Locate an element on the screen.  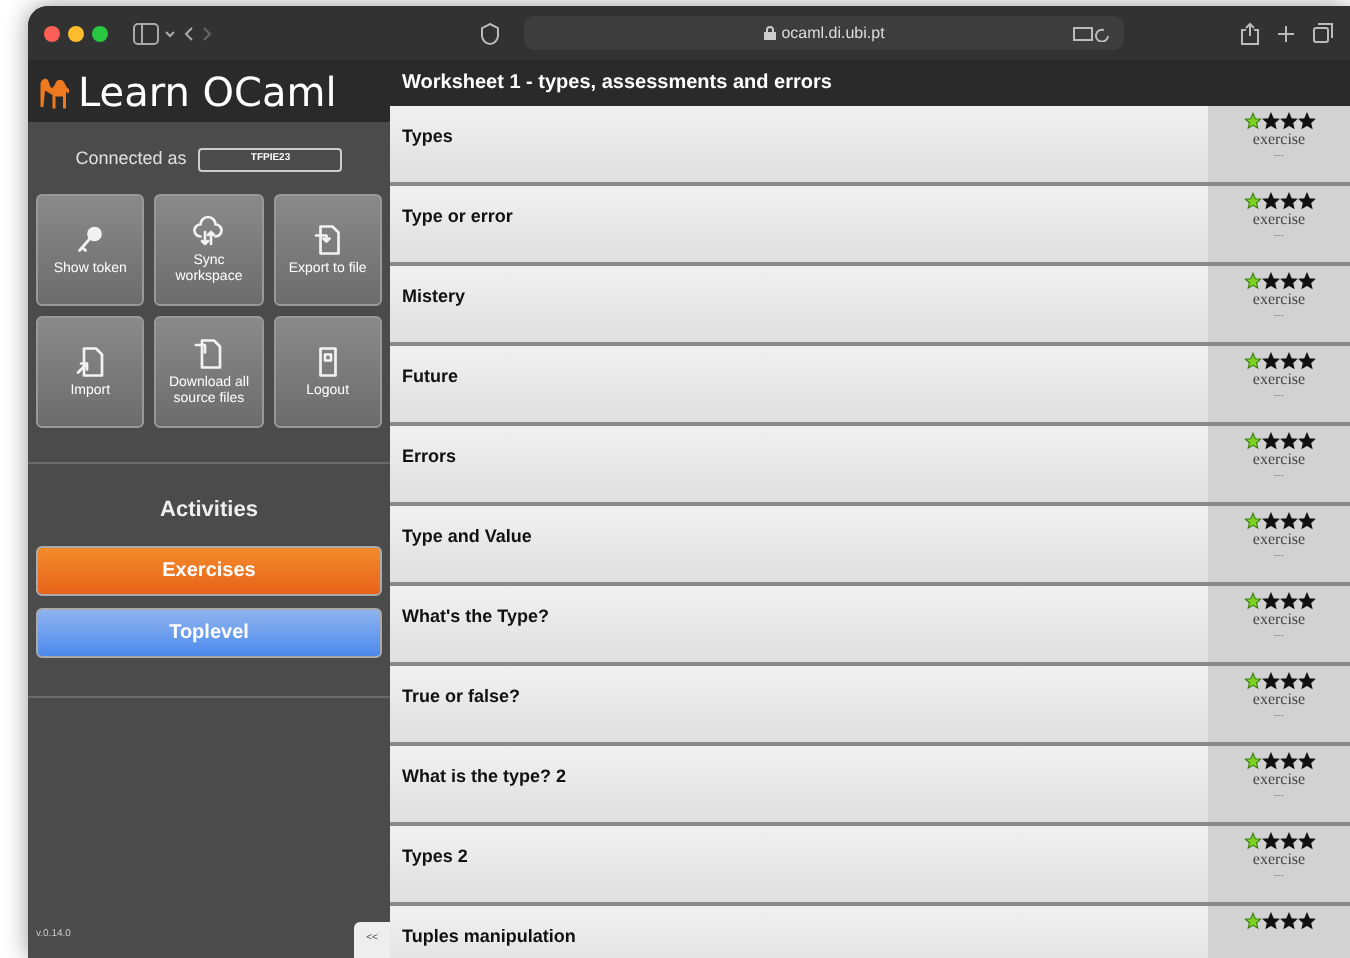
exercise-title: Mistery is located at coordinates (434, 296).